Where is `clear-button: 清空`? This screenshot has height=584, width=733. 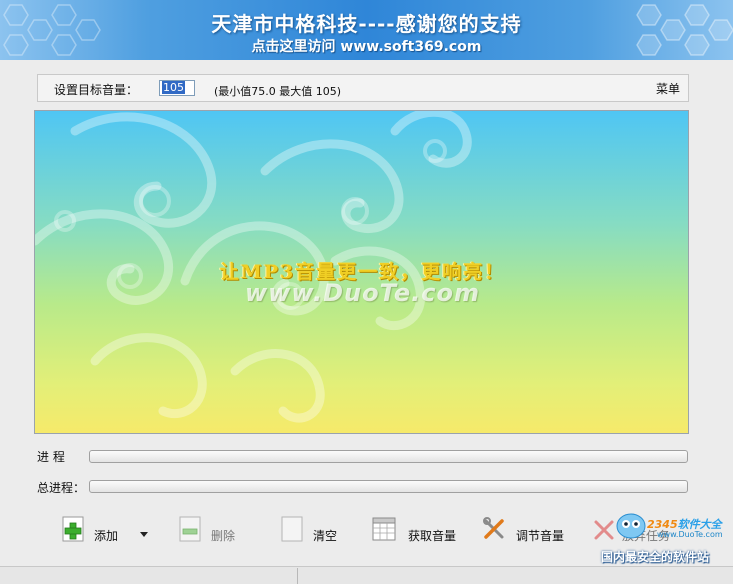
clear-button: 清空 is located at coordinates (316, 534).